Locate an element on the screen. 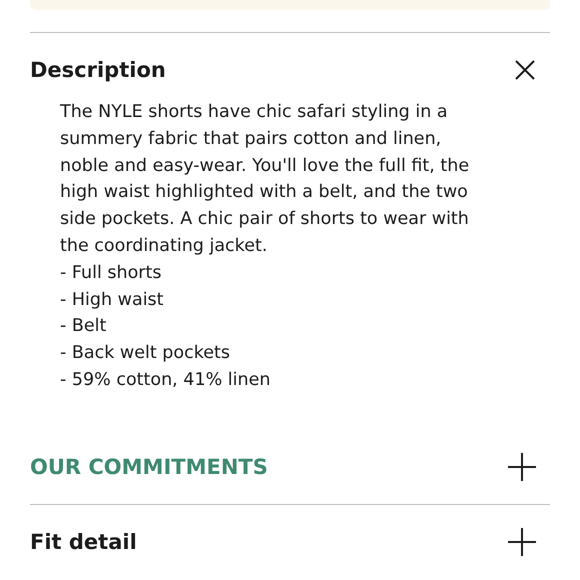  feature-item: - Full shorts is located at coordinates (111, 273).